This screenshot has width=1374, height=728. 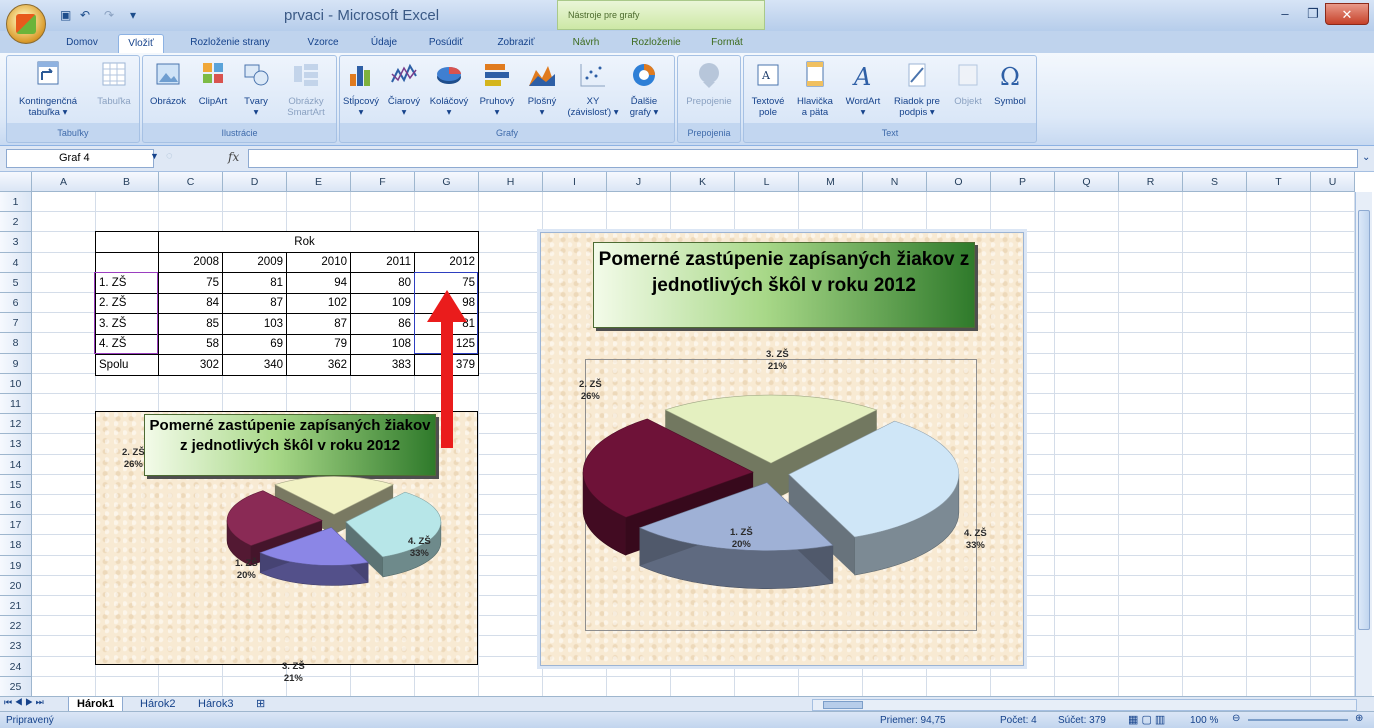 I want to click on shapes-button: Tvary ▾, so click(x=256, y=89).